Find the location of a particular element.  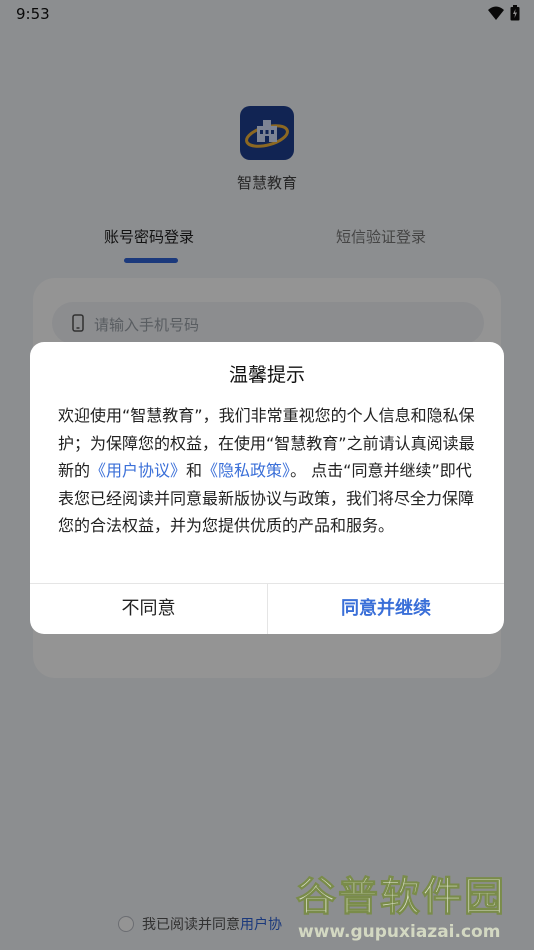

dialog-title: 温馨提示 is located at coordinates (266, 375).